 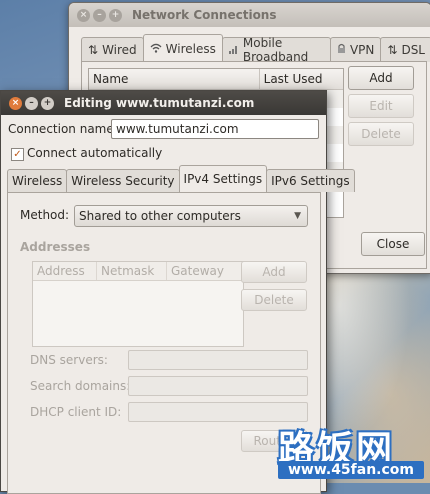 What do you see at coordinates (223, 178) in the screenshot?
I see `tab-ipv4-settings: IPv4 Settings` at bounding box center [223, 178].